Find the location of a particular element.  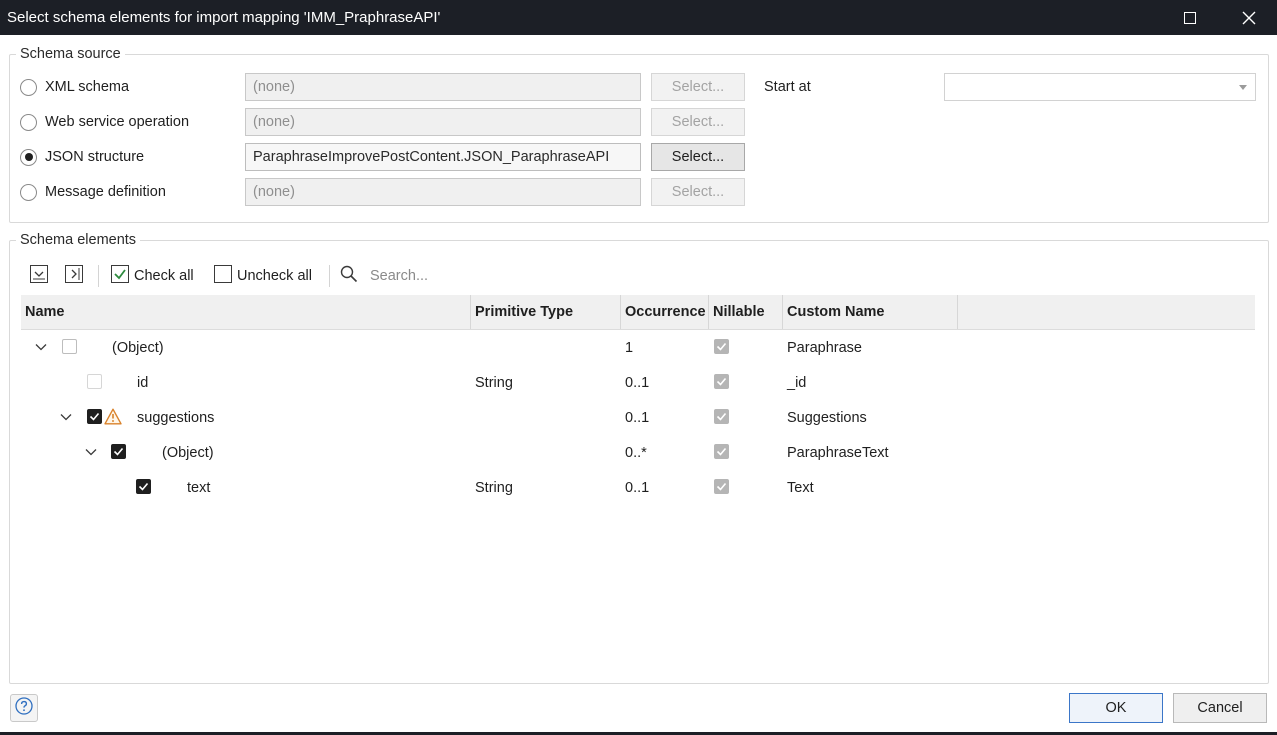

help-icon is located at coordinates (24, 708).